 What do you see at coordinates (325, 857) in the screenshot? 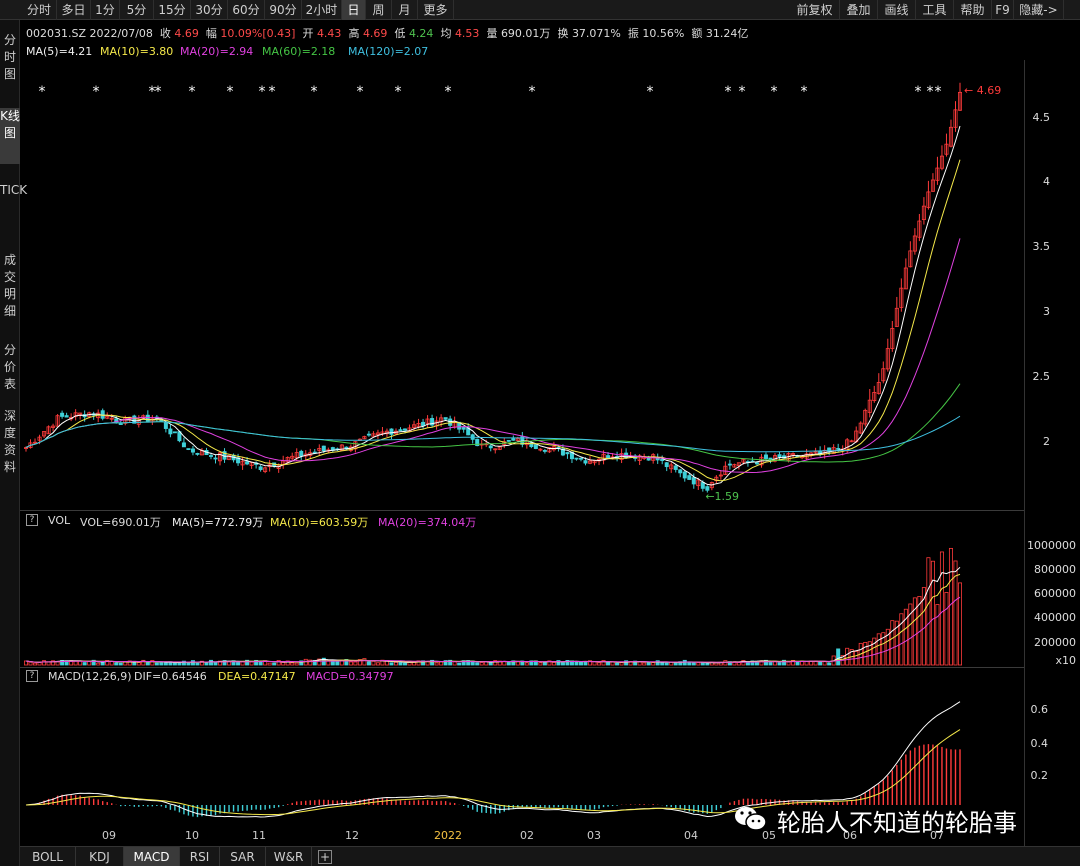
I see `indicator-tab-6: +` at bounding box center [325, 857].